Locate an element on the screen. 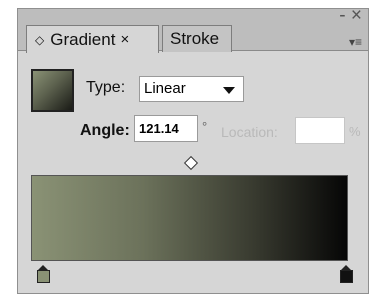 The width and height of the screenshot is (381, 301). type-select: Linear is located at coordinates (191, 89).